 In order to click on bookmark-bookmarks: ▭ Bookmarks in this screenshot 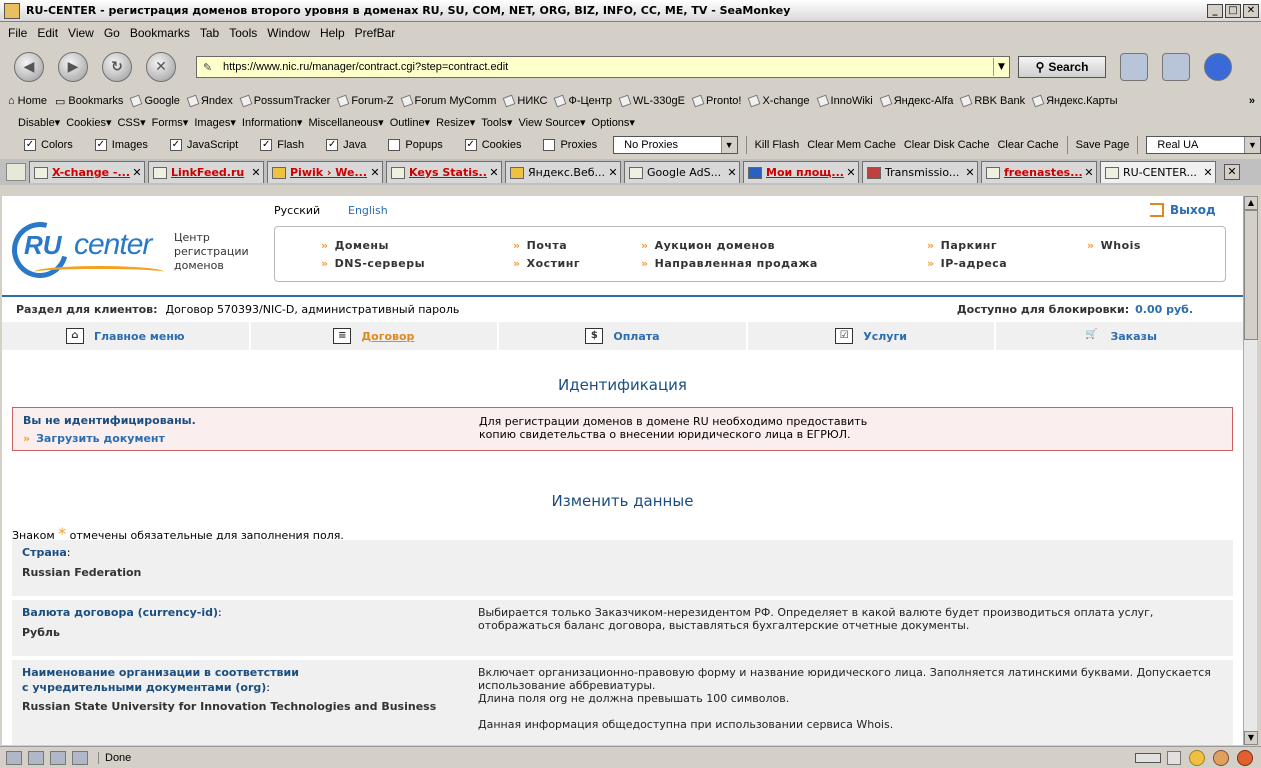, I will do `click(89, 101)`.